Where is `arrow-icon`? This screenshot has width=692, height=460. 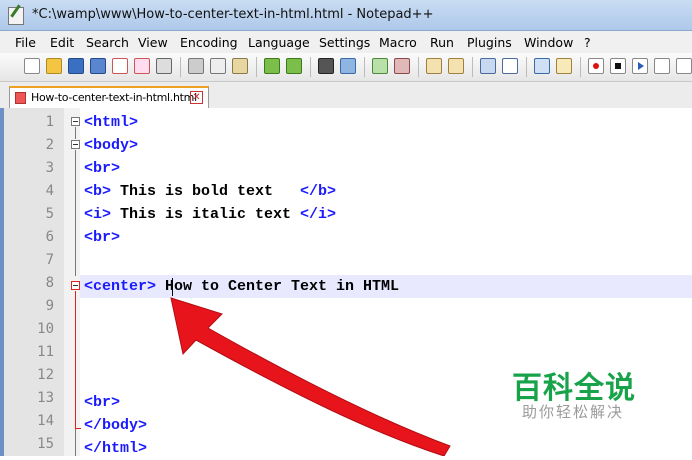
arrow-icon is located at coordinates (310, 376).